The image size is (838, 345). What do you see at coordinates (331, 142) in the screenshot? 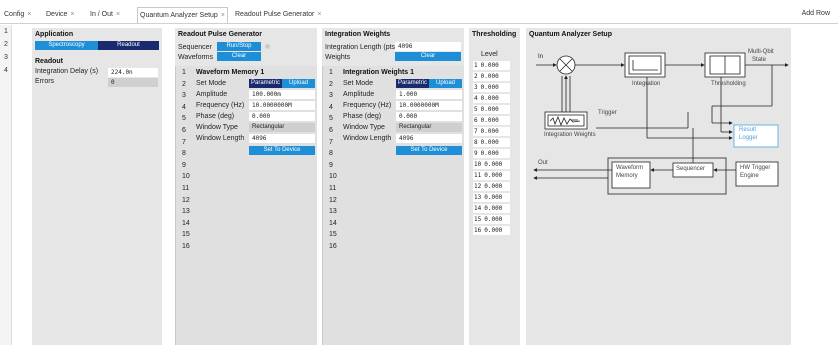
I see `row-number: 7` at bounding box center [331, 142].